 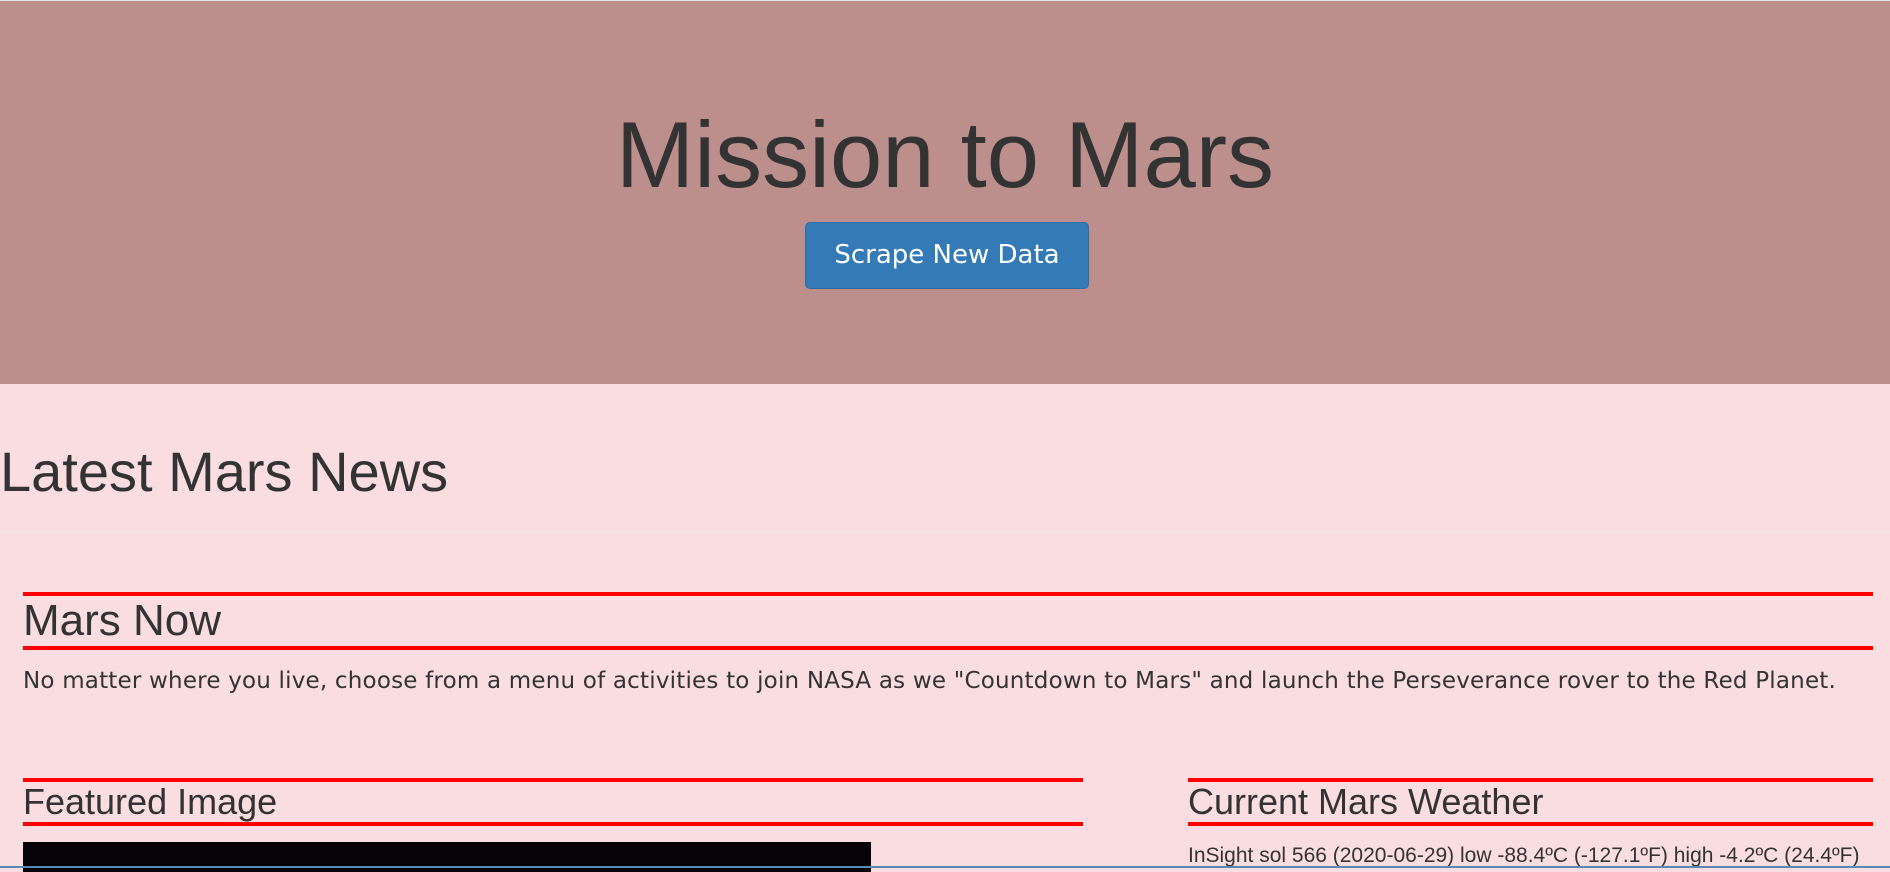 I want to click on latest-news-heading: Latest Mars News, so click(x=224, y=471).